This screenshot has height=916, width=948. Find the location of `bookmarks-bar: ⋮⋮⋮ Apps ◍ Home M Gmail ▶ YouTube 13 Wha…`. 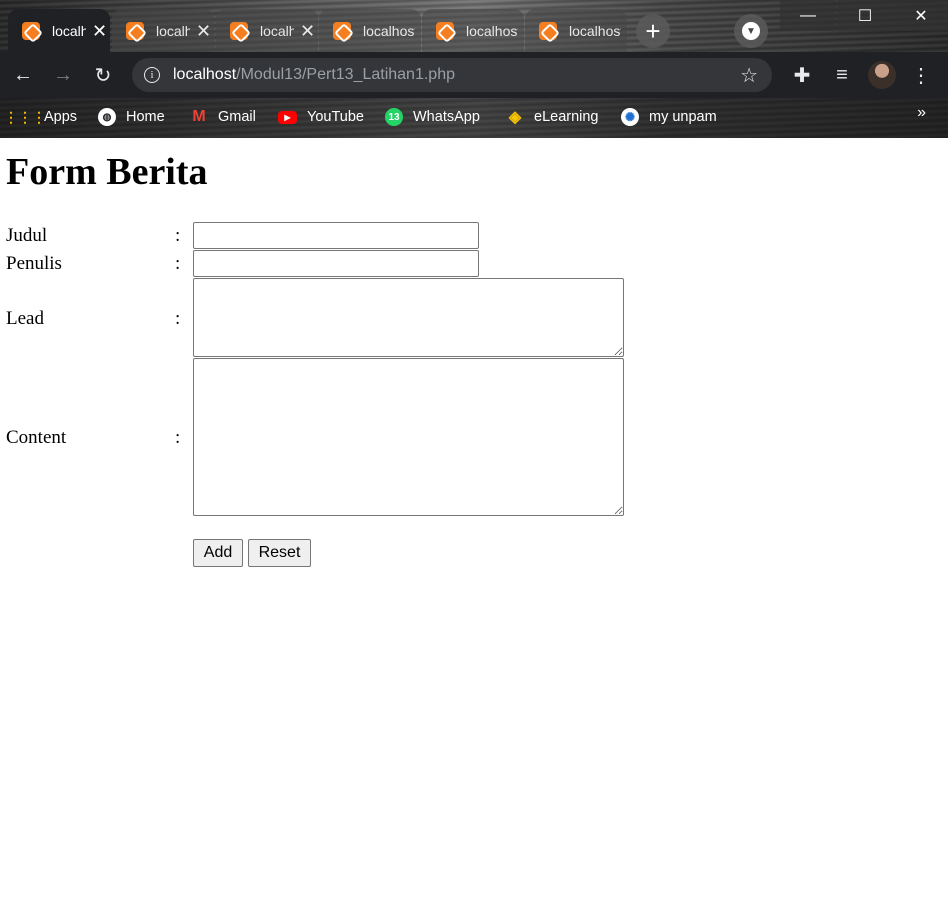

bookmarks-bar: ⋮⋮⋮ Apps ◍ Home M Gmail ▶ YouTube 13 Wha… is located at coordinates (474, 118).